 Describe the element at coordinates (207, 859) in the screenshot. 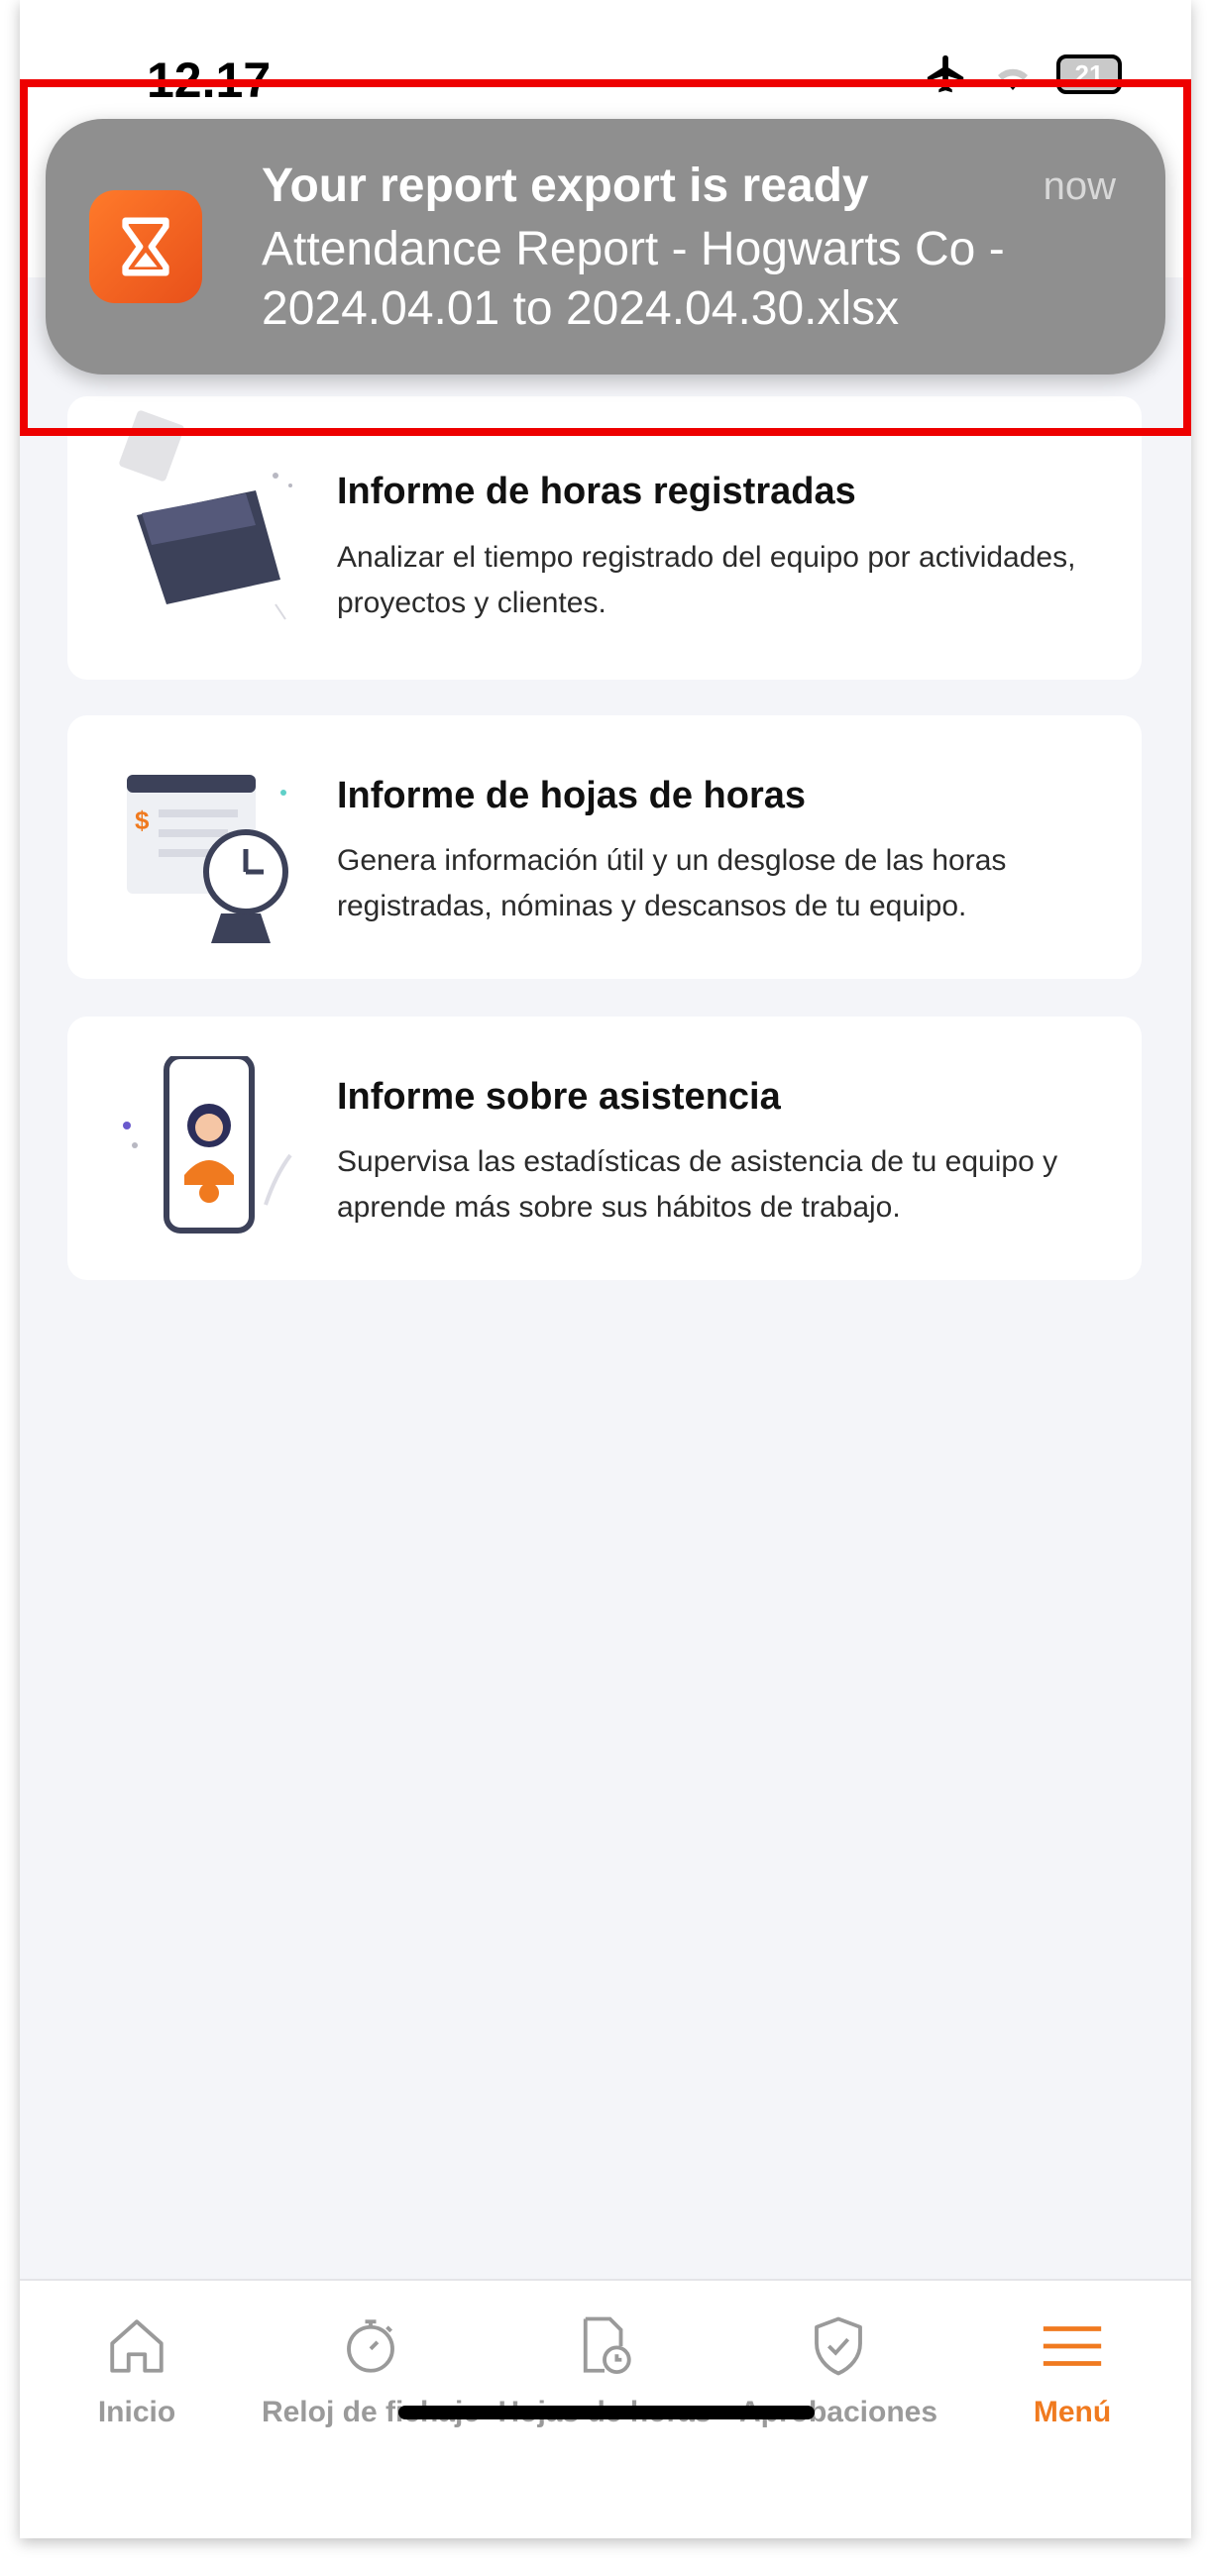

I see `timesheet-clock-illustration: $` at that location.